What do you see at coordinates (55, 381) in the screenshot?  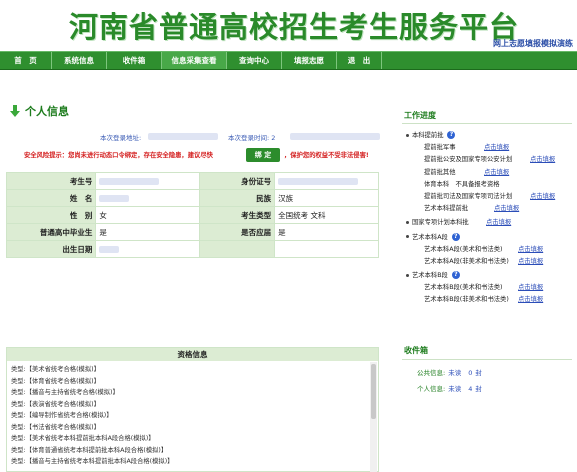 I see `list-item: 类型:【体育省统考合格(模拟)】` at bounding box center [55, 381].